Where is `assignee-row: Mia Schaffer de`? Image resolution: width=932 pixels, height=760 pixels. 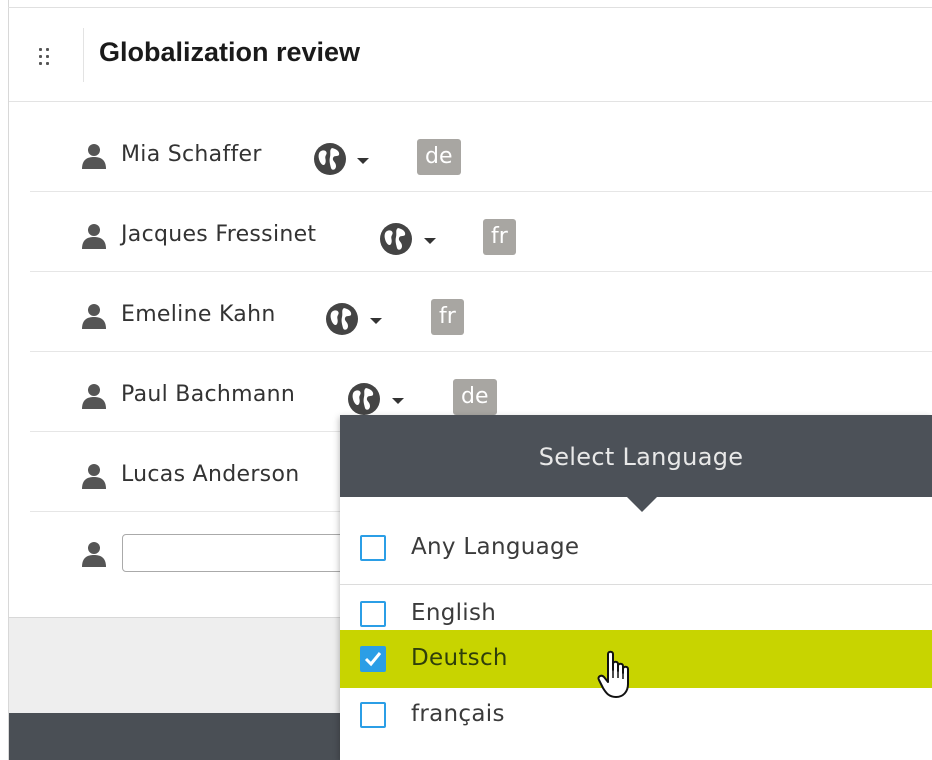
assignee-row: Mia Schaffer de is located at coordinates (481, 152).